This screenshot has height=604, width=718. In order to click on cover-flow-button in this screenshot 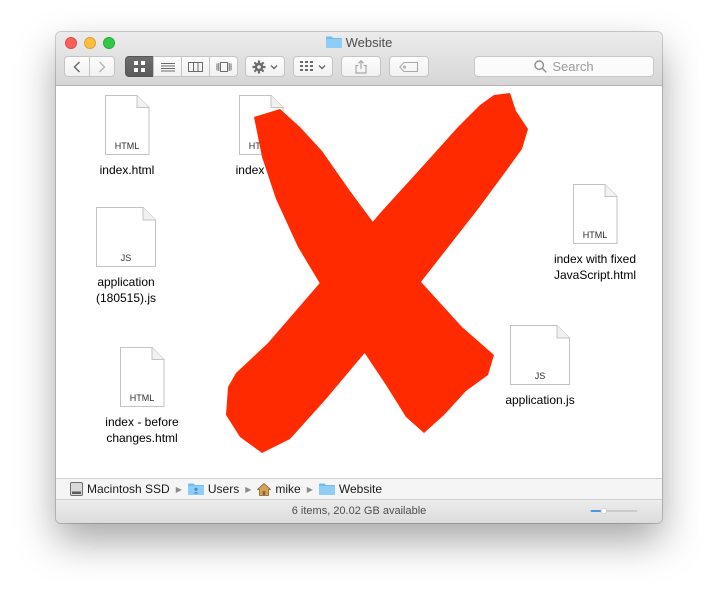, I will do `click(223, 66)`.